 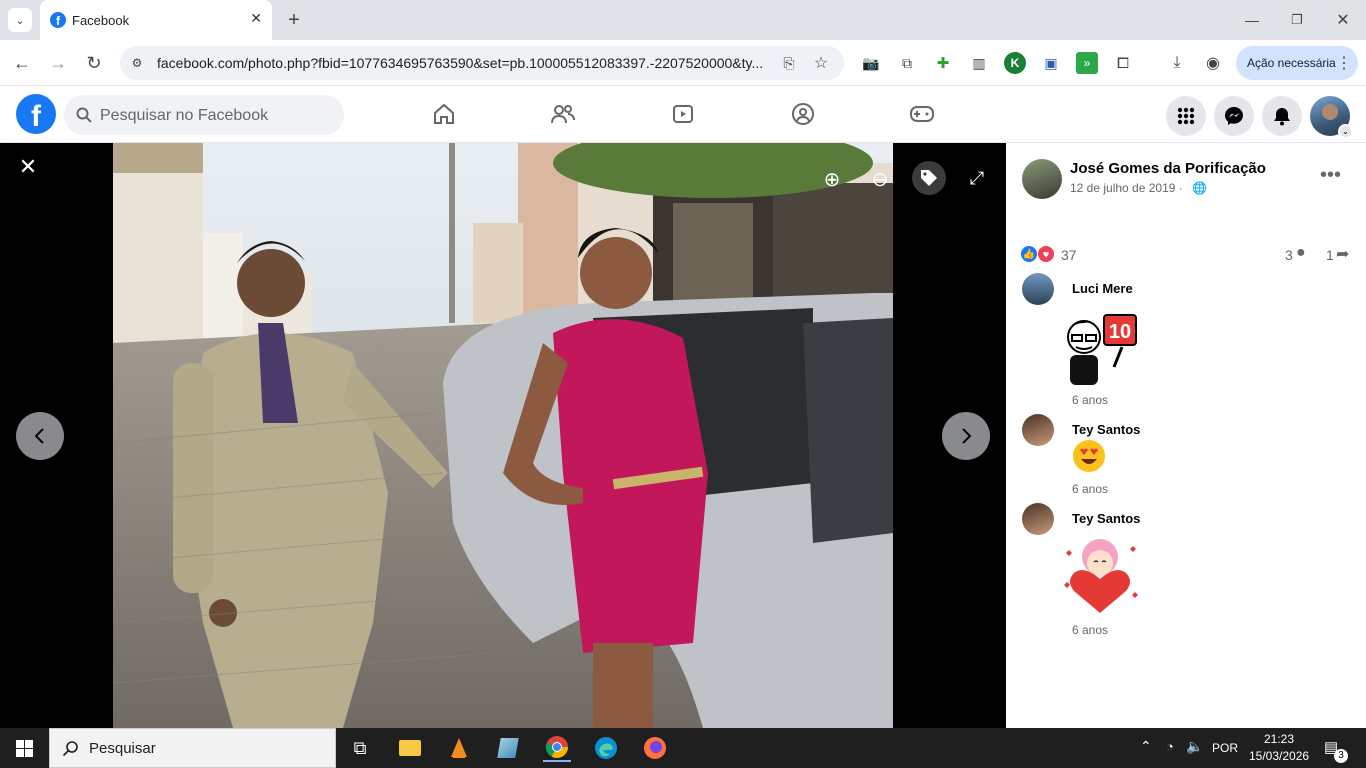 What do you see at coordinates (821, 63) in the screenshot?
I see `bookmark-star-icon: ☆` at bounding box center [821, 63].